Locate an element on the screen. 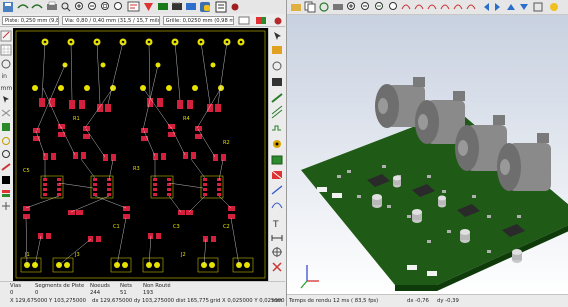  status-segments-value: 0 is located at coordinates (37, 293).